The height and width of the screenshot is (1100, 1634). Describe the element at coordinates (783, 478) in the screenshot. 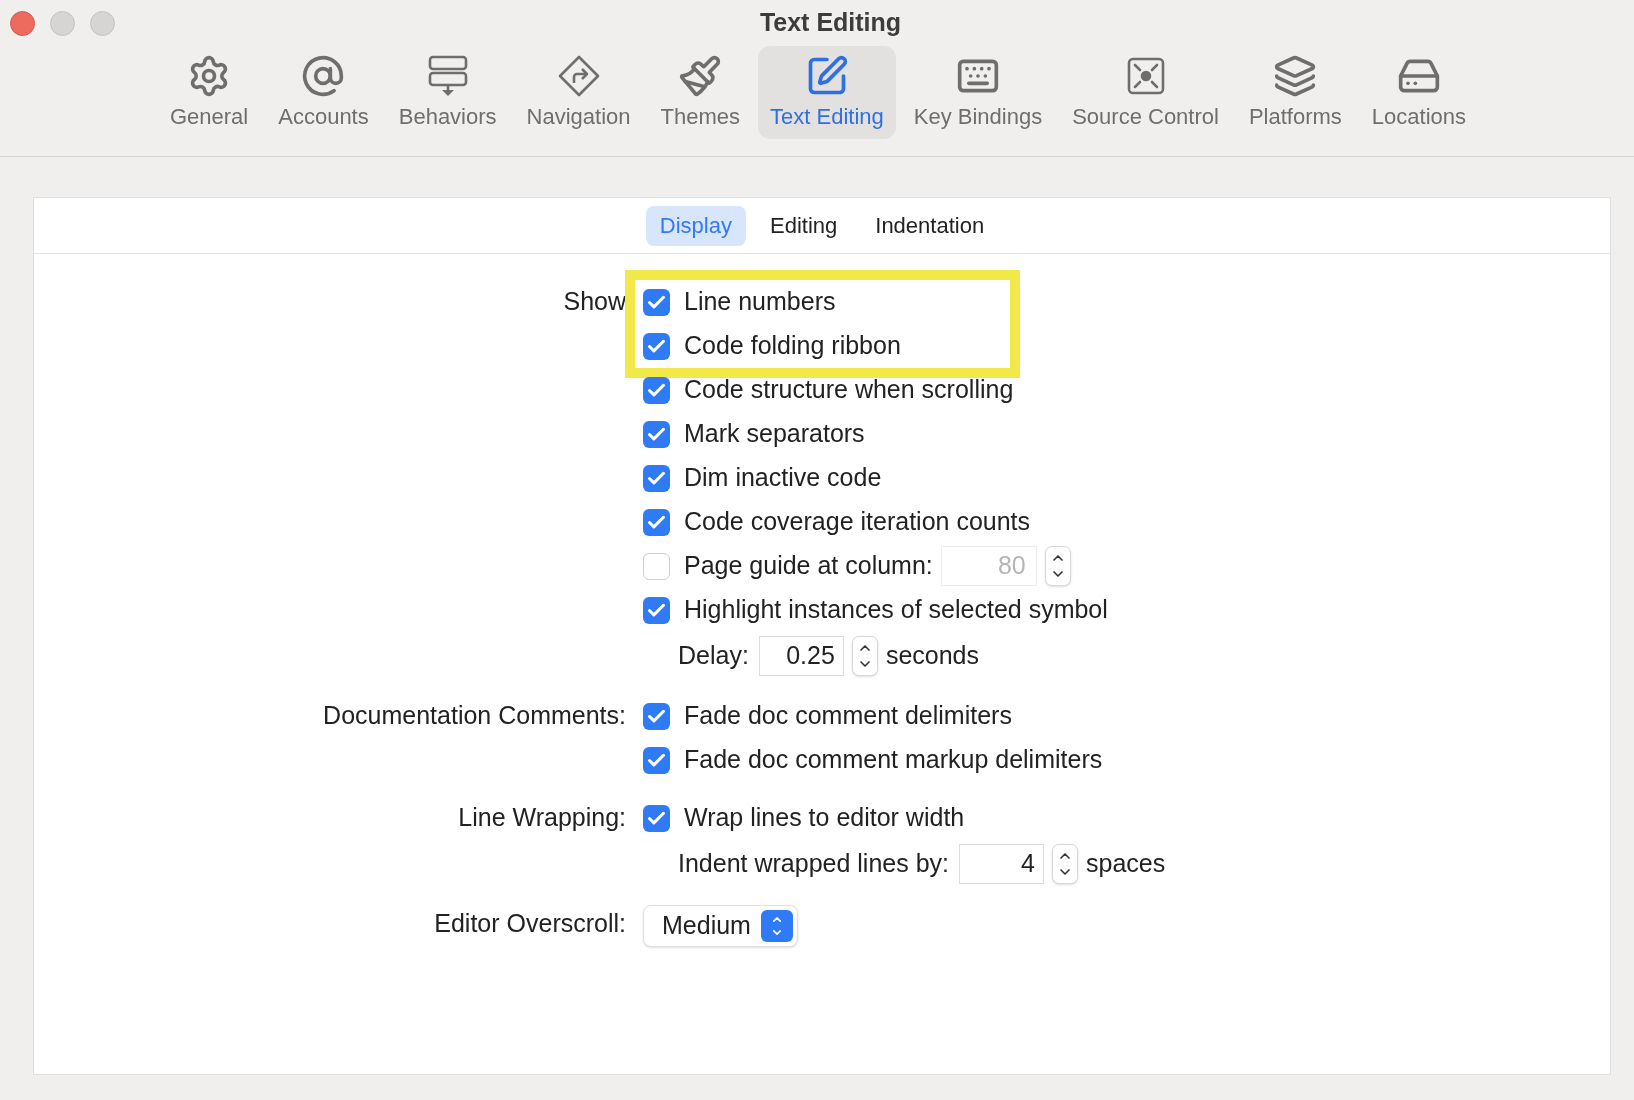

I see `checkbox-label: Dim inactive code` at that location.